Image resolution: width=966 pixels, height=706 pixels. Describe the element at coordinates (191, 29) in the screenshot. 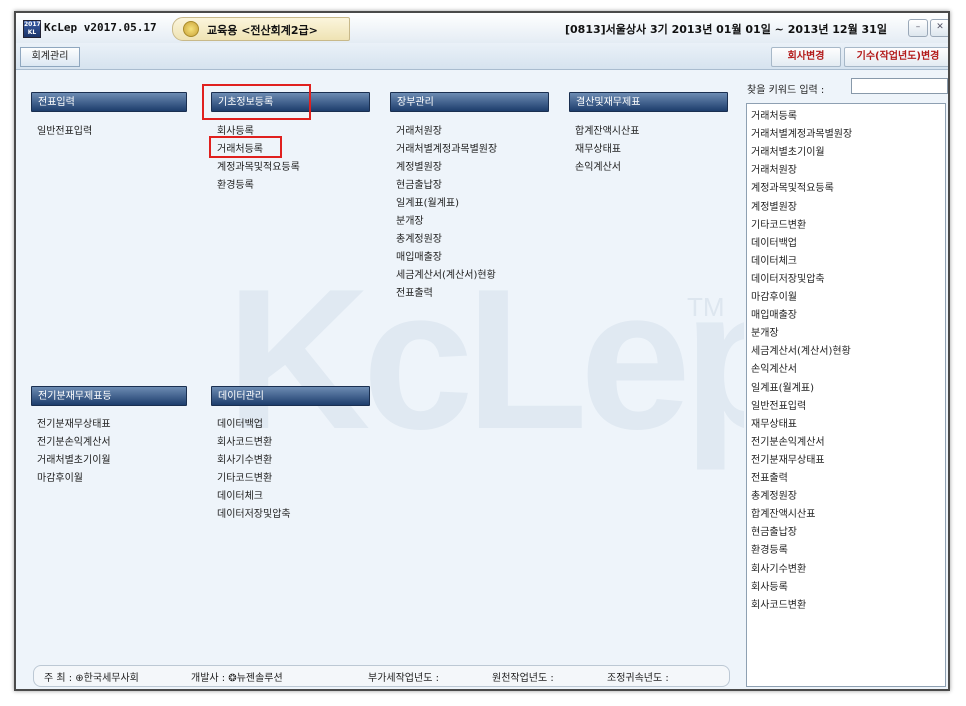

I see `education-icon` at that location.